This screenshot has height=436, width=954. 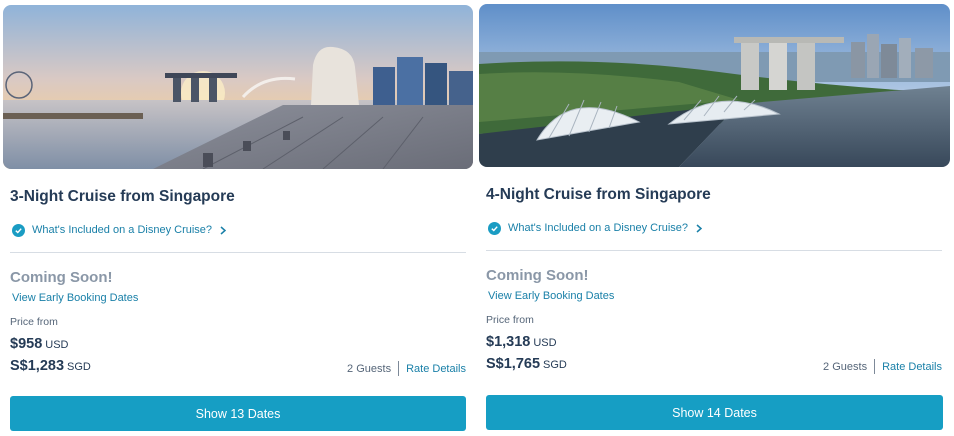 I want to click on price-sgd: S$1,765, so click(x=513, y=364).